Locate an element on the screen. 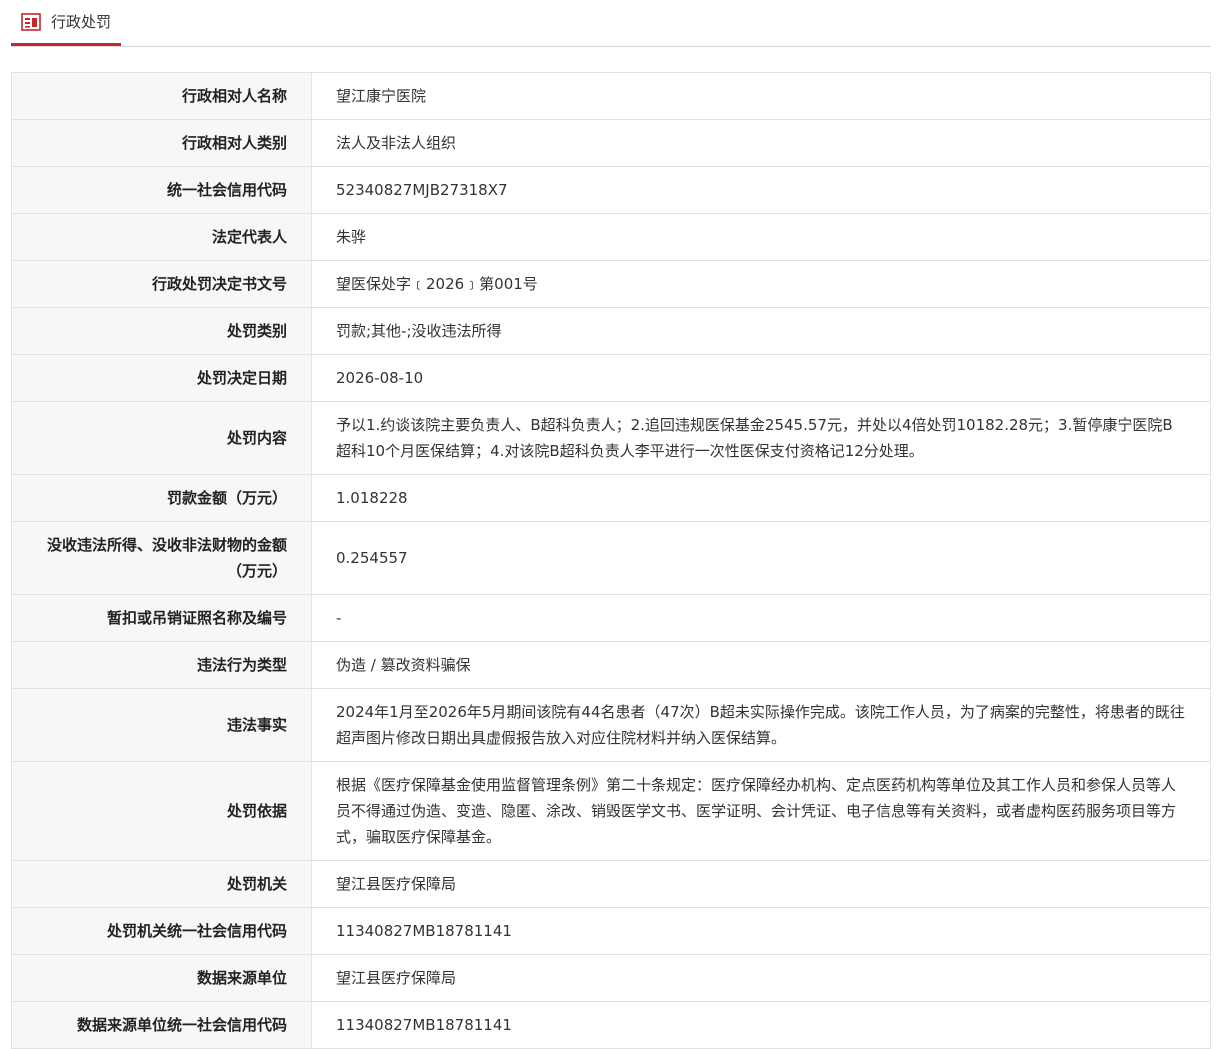 The image size is (1224, 1049). table-row: 处罚类别 罚款;其他-;没收违法所得 is located at coordinates (611, 331).